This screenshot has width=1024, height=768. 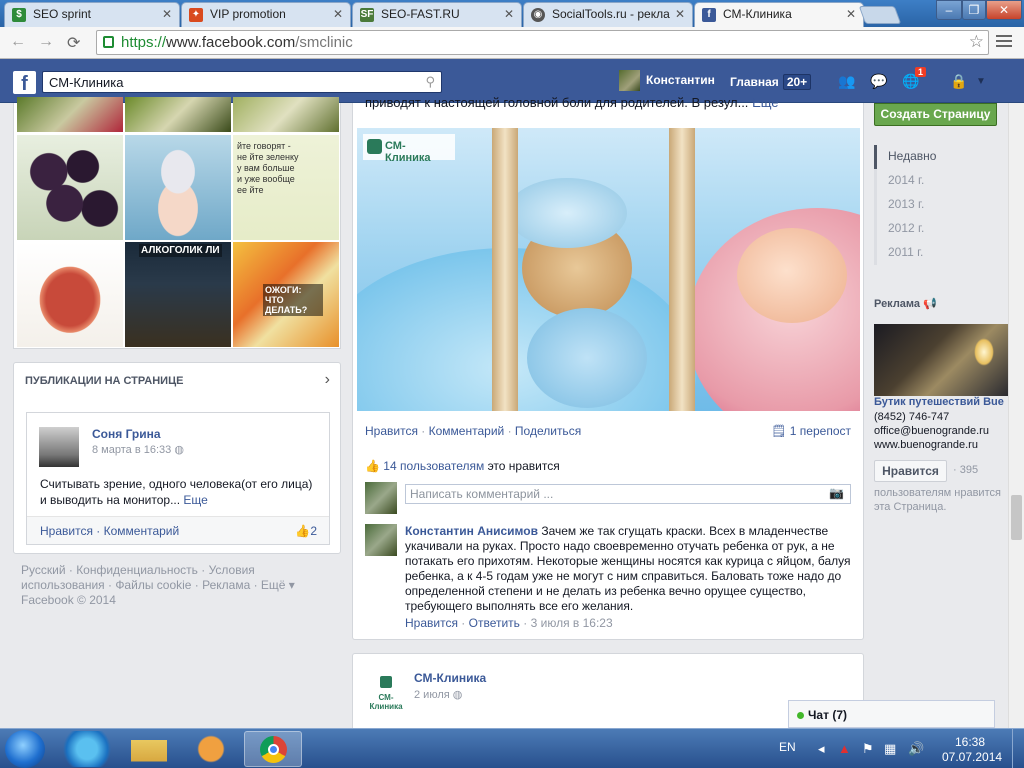 What do you see at coordinates (949, 10) in the screenshot?
I see `minimize-button: –` at bounding box center [949, 10].